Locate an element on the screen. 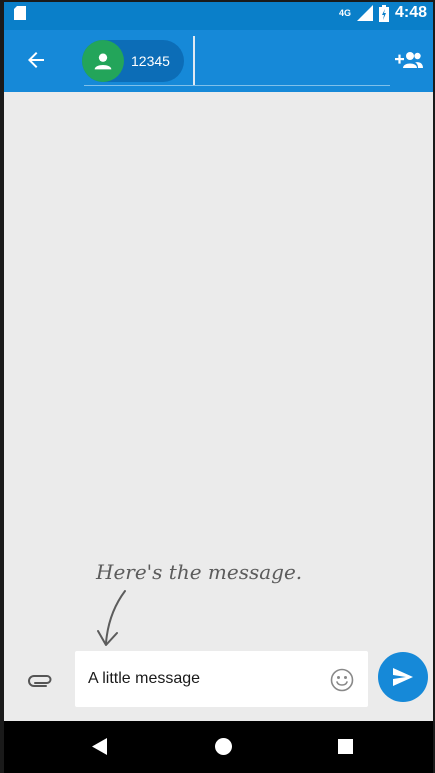 This screenshot has height=773, width=435. send-icon is located at coordinates (403, 677).